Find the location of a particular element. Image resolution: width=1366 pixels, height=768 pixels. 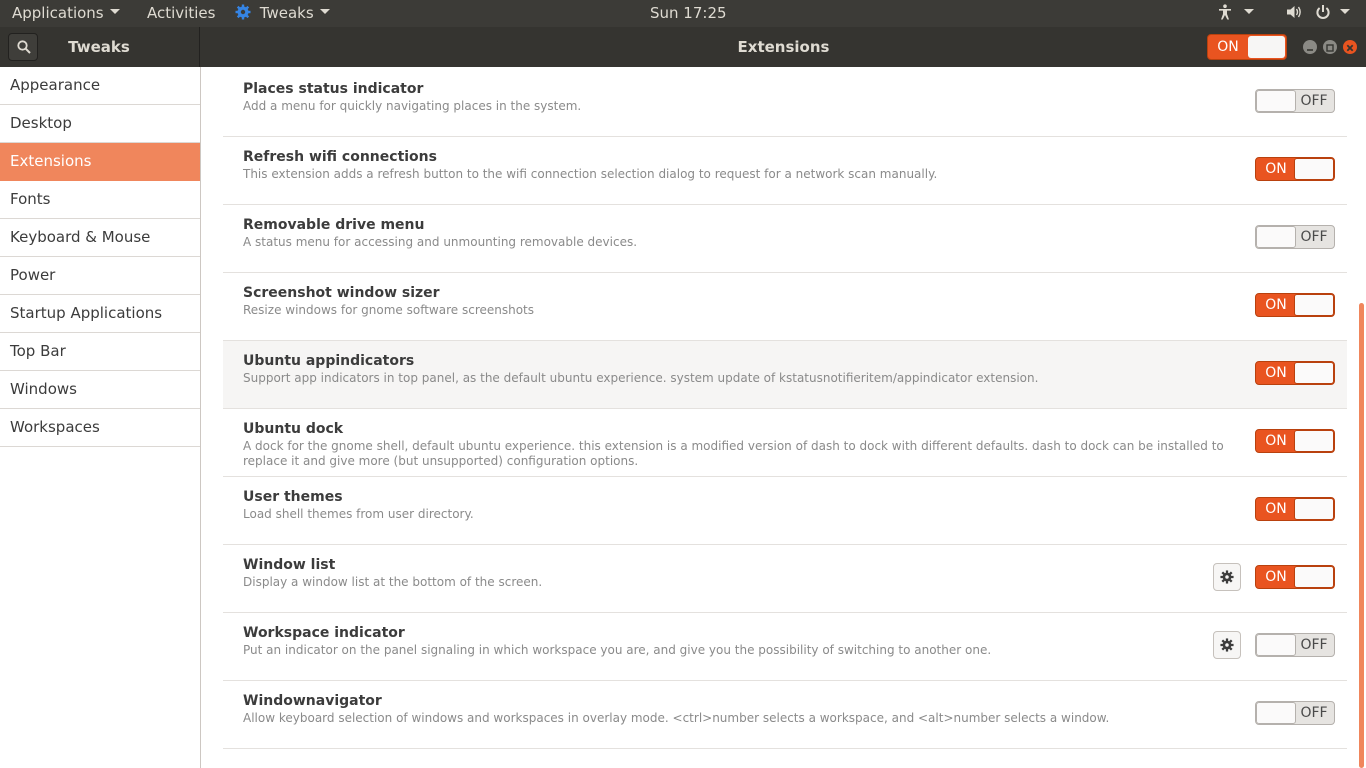

sidebar-item-fonts: Fonts is located at coordinates (100, 200).